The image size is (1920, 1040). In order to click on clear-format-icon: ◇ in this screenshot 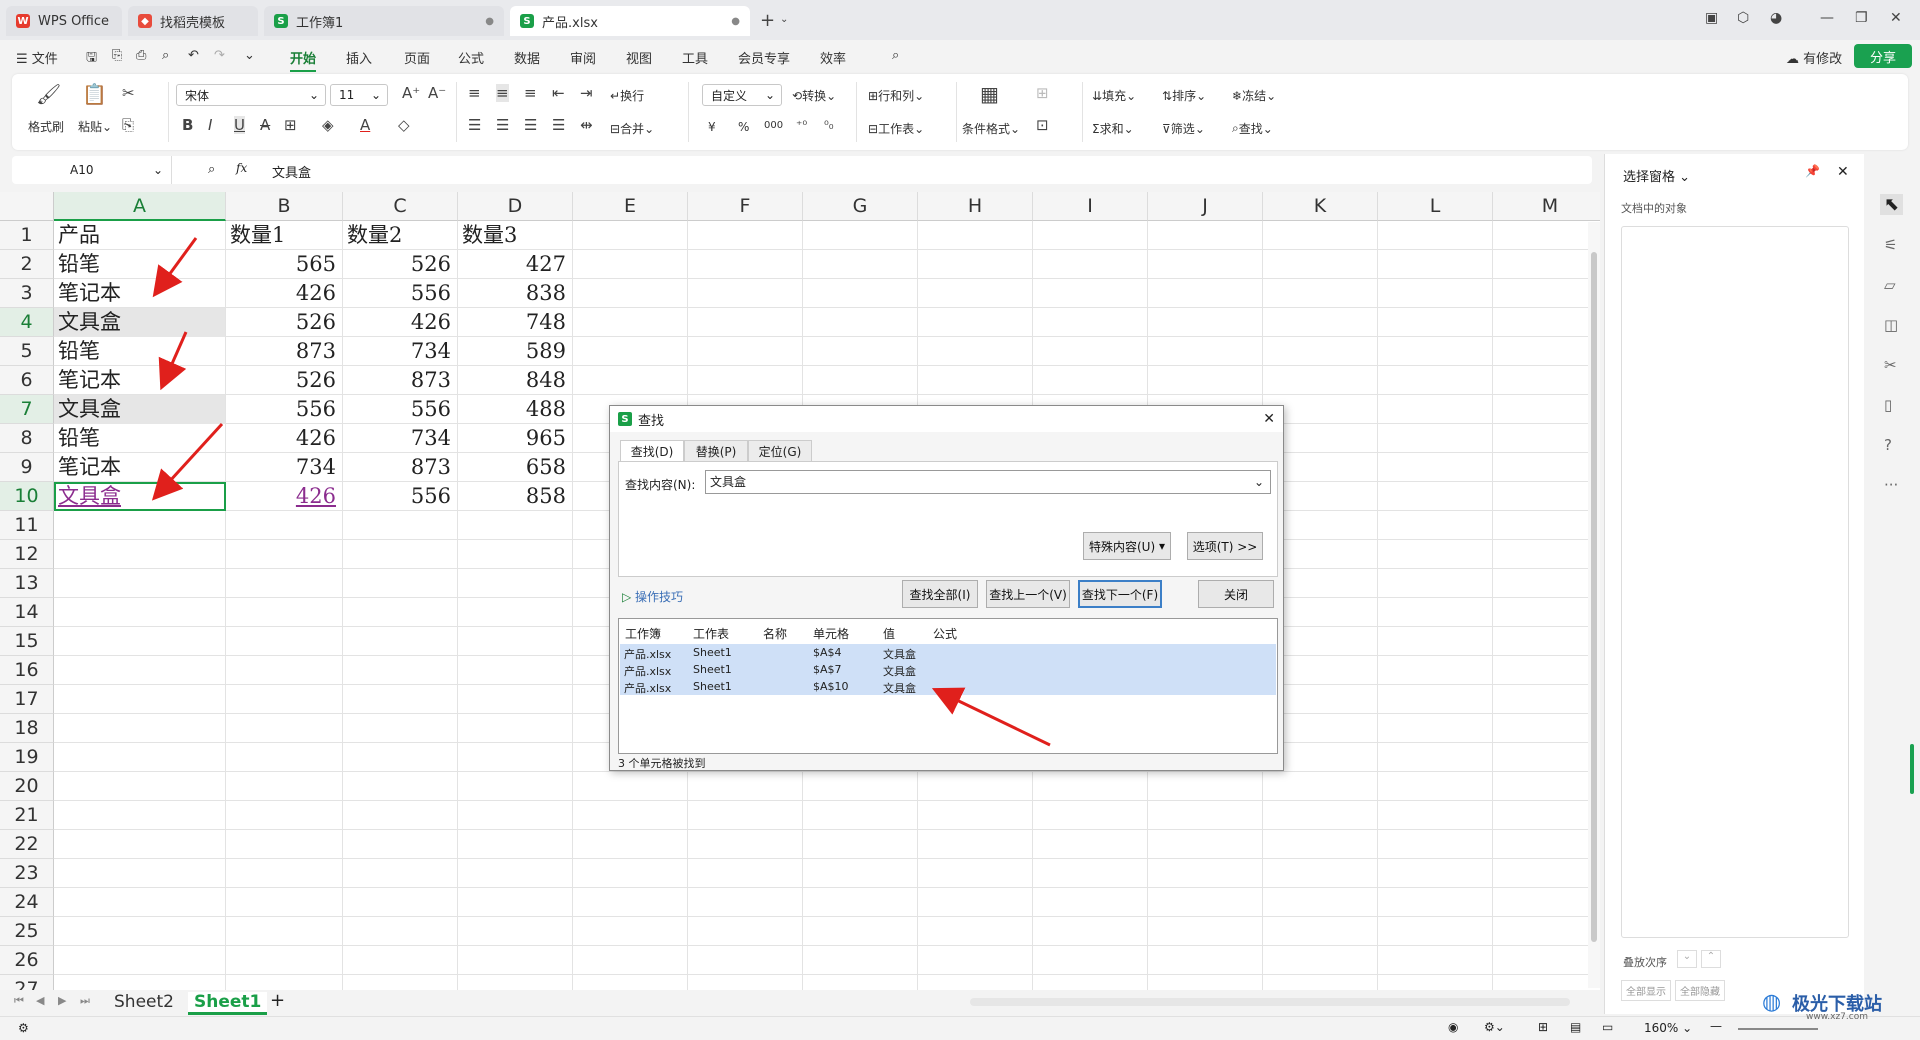, I will do `click(404, 125)`.